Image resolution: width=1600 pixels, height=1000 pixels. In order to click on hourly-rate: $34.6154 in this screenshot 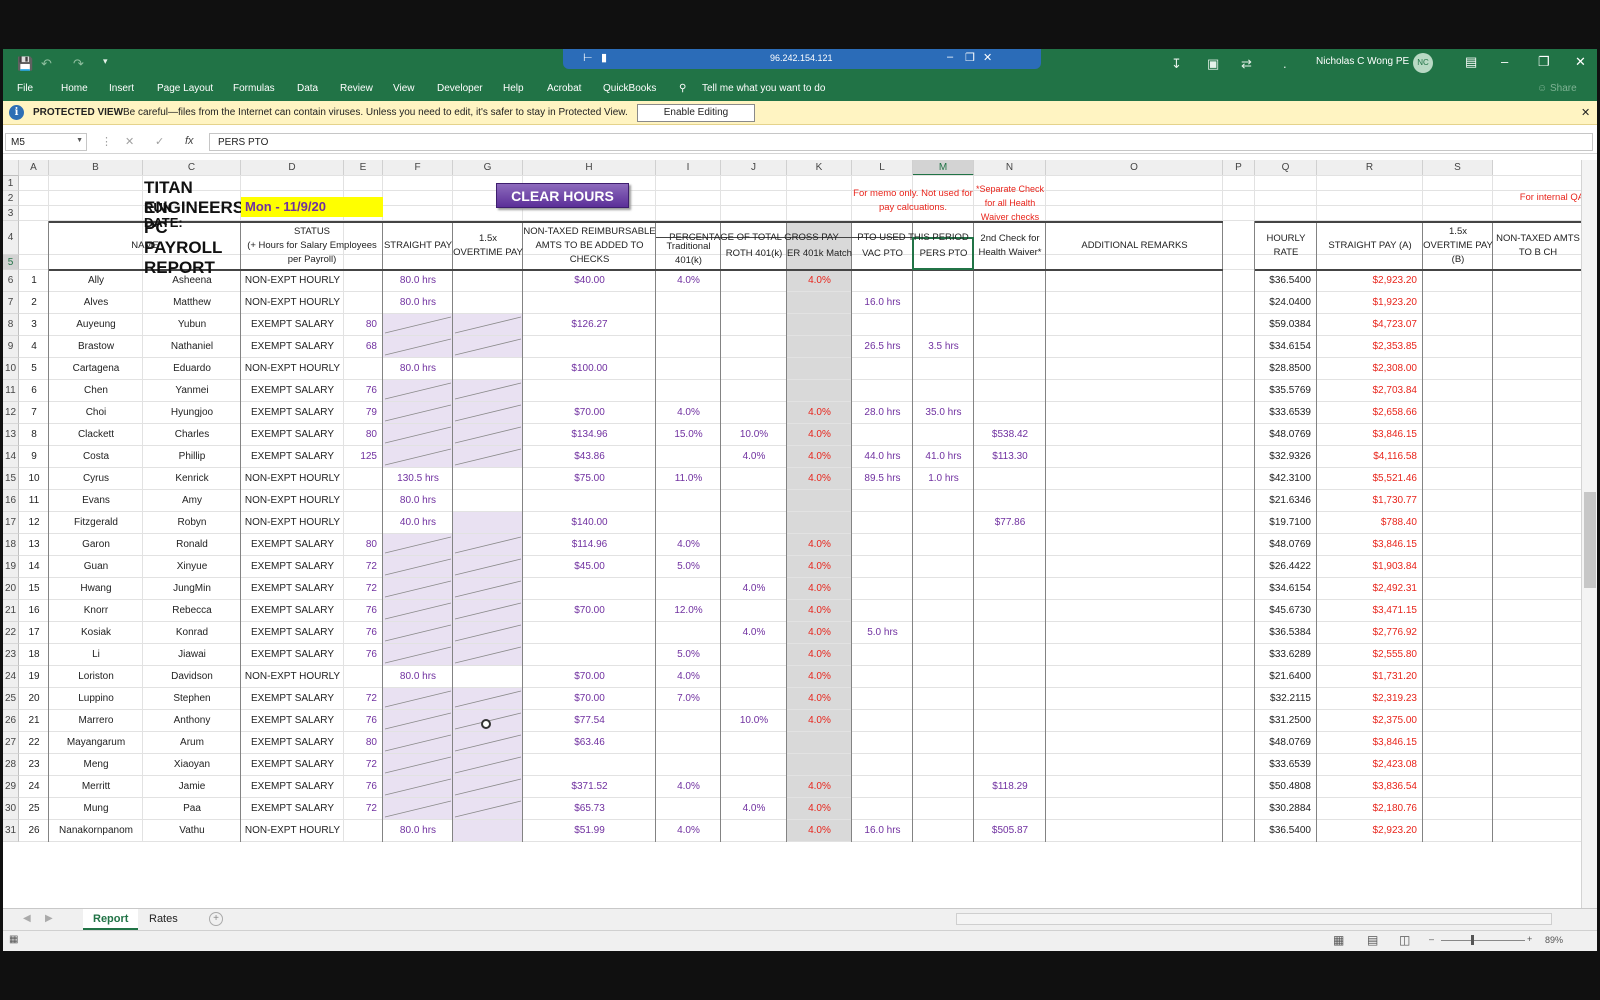, I will do `click(1286, 589)`.